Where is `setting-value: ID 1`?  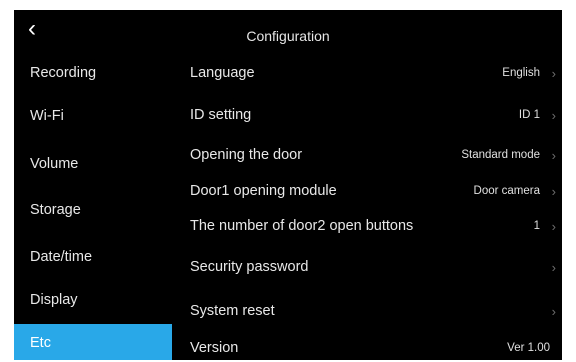
setting-value: ID 1 is located at coordinates (529, 115).